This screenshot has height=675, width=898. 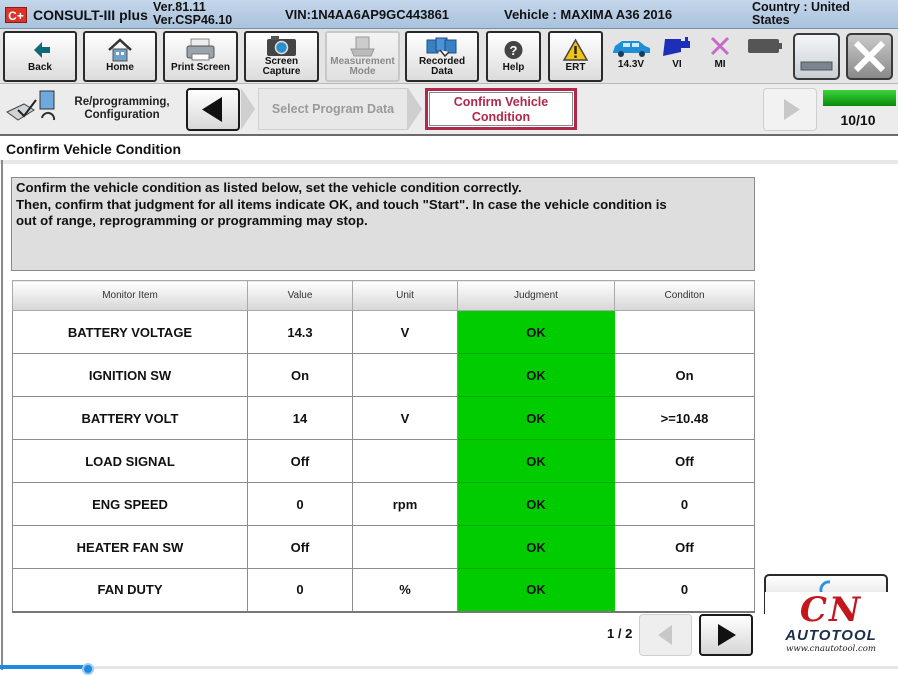 What do you see at coordinates (44, 667) in the screenshot?
I see `video-progress-fill` at bounding box center [44, 667].